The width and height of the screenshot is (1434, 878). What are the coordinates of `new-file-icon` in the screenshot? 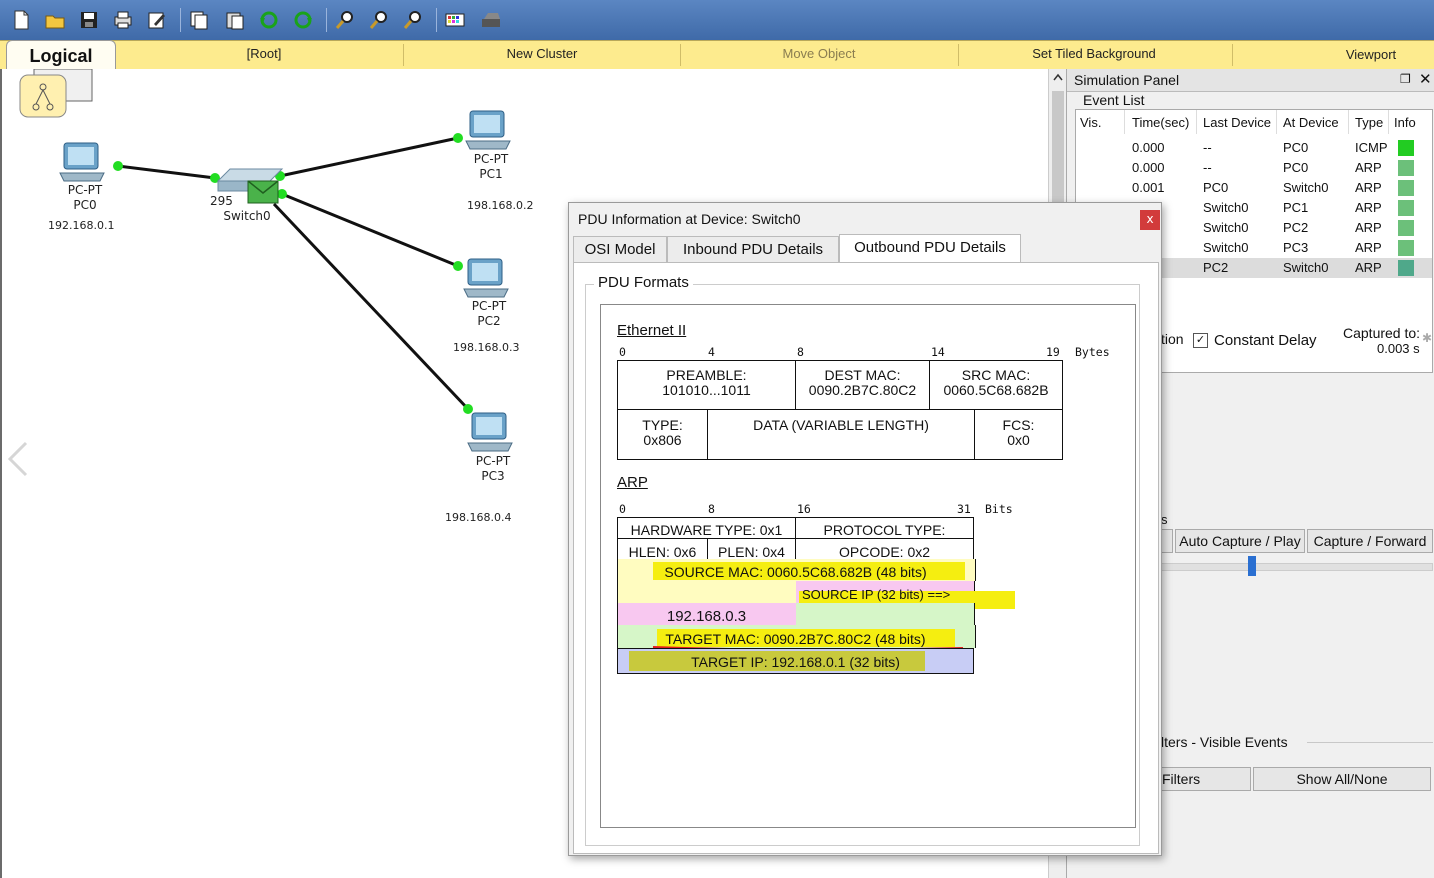 It's located at (21, 20).